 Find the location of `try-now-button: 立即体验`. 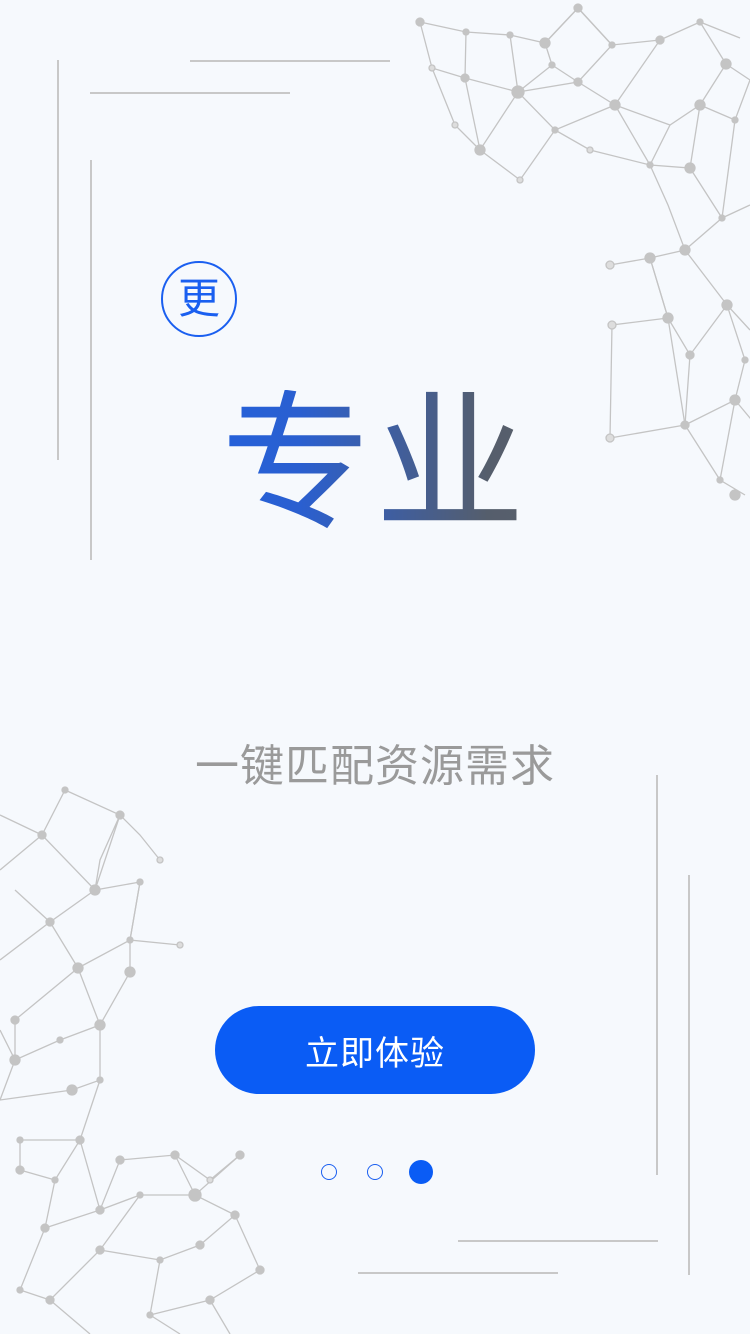

try-now-button: 立即体验 is located at coordinates (375, 1050).